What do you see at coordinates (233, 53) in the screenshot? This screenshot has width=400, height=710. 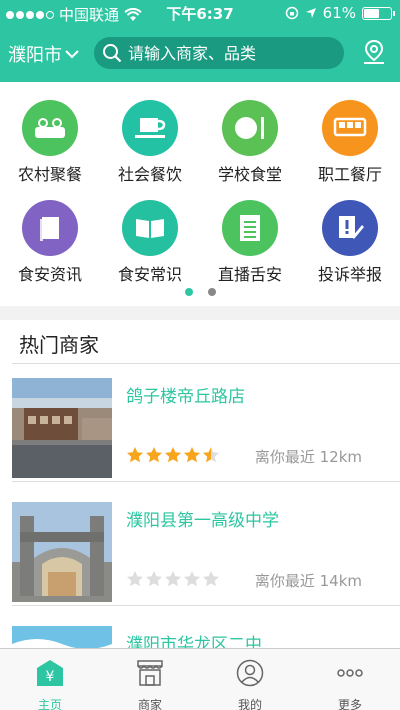 I see `search-input` at bounding box center [233, 53].